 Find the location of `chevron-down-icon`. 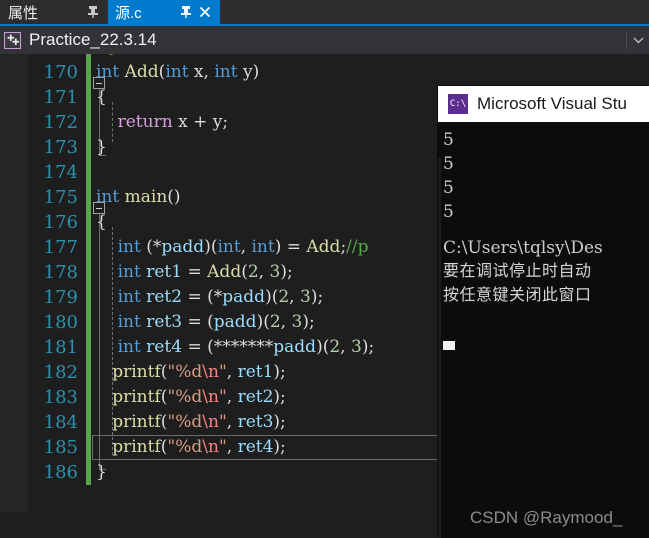

chevron-down-icon is located at coordinates (638, 40).